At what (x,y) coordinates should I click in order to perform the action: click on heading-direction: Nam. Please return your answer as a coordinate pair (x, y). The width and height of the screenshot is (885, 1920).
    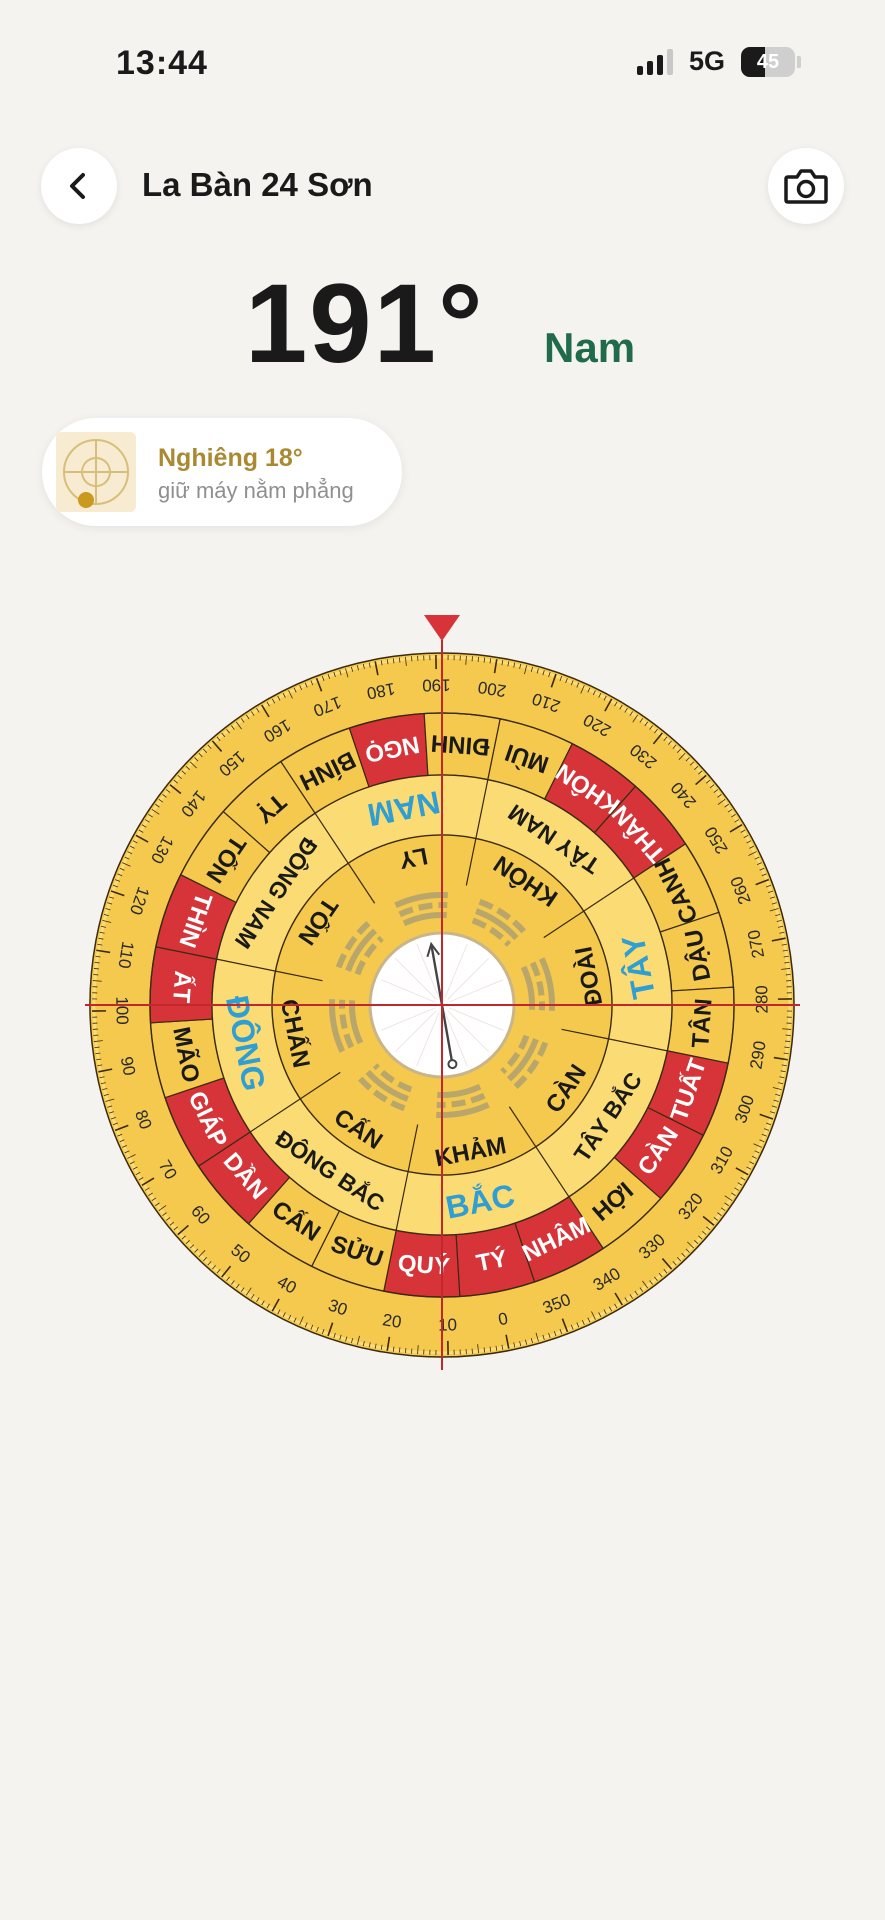
    Looking at the image, I should click on (590, 347).